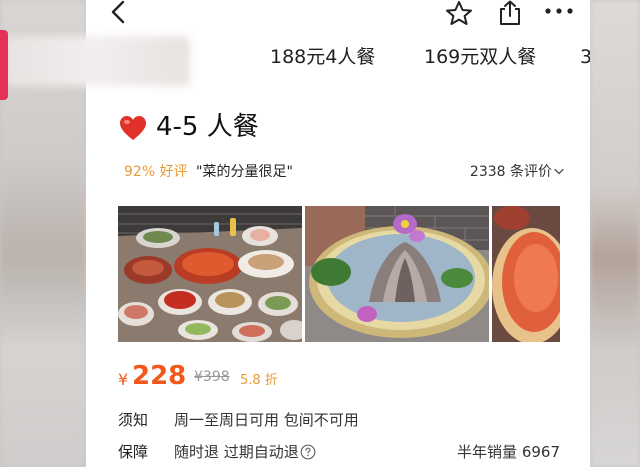  What do you see at coordinates (585, 57) in the screenshot?
I see `tab-next-package: 3` at bounding box center [585, 57].